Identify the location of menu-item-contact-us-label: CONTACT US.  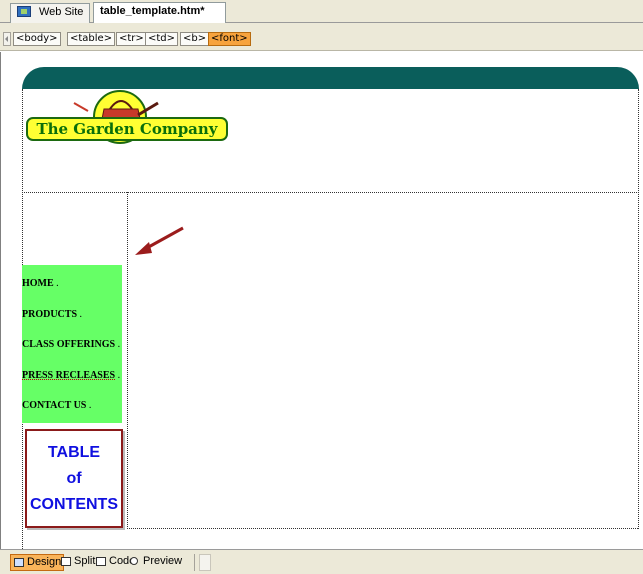
(54, 405).